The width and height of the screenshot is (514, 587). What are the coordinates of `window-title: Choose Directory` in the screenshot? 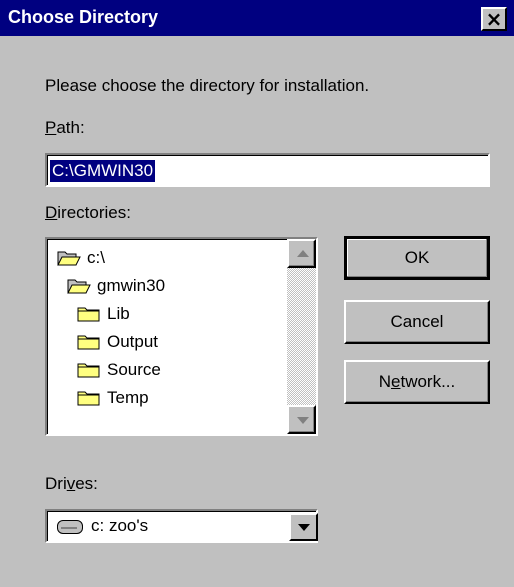 It's located at (83, 17).